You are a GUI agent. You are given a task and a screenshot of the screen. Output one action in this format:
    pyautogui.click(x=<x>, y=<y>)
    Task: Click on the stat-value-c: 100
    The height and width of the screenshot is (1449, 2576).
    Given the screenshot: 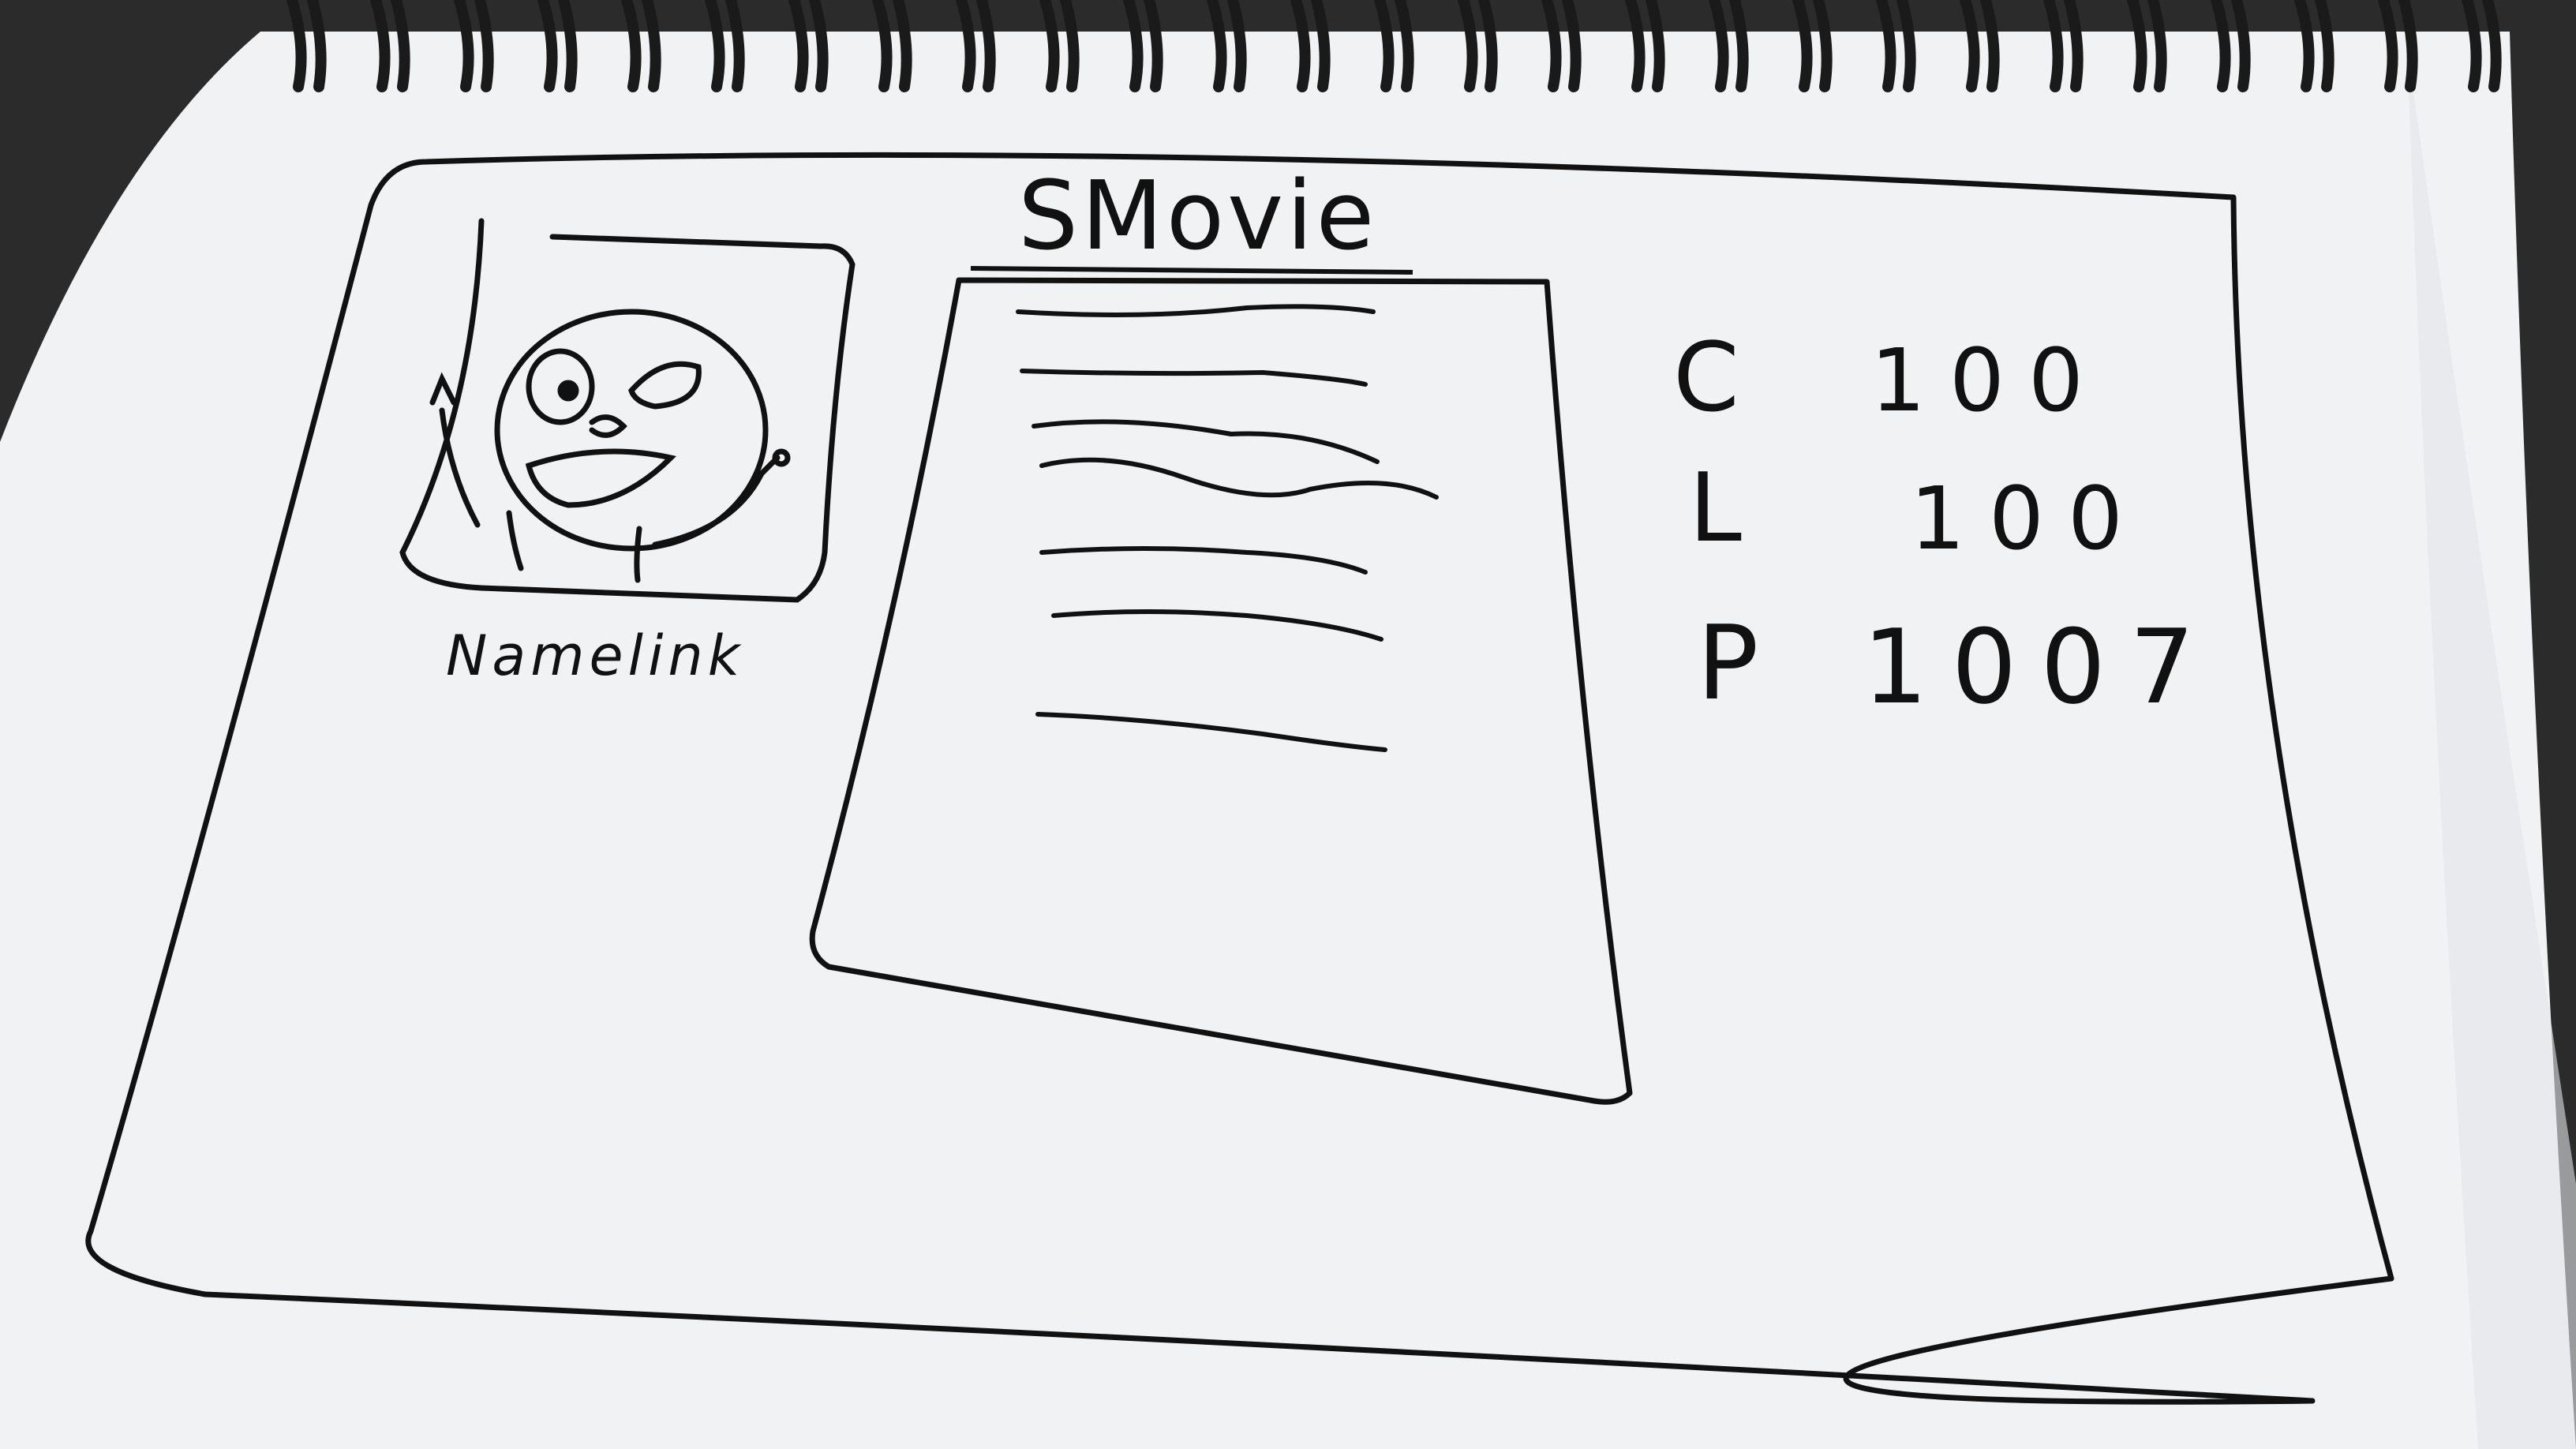 What is the action you would take?
    pyautogui.click(x=1988, y=380)
    